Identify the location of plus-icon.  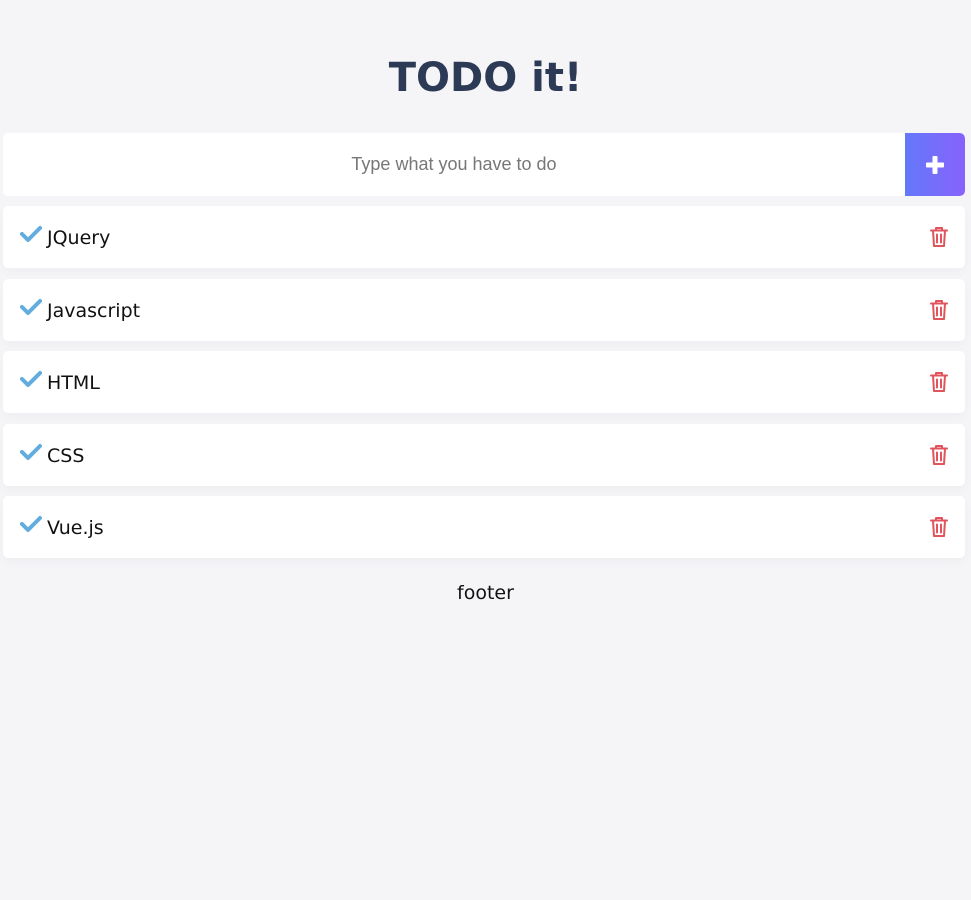
(935, 164).